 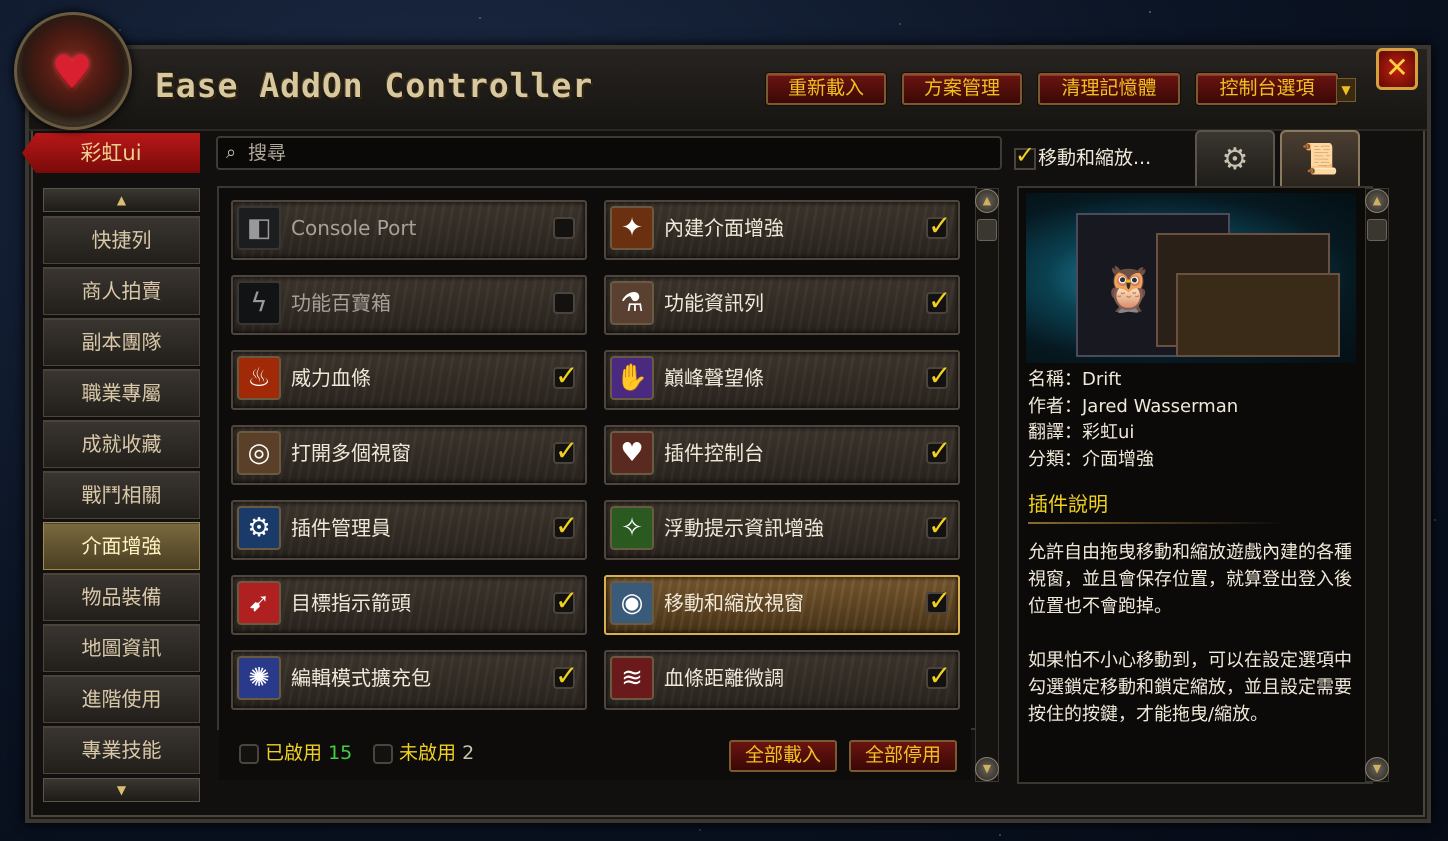 I want to click on chevron-up-icon: ▲, so click(x=121, y=200).